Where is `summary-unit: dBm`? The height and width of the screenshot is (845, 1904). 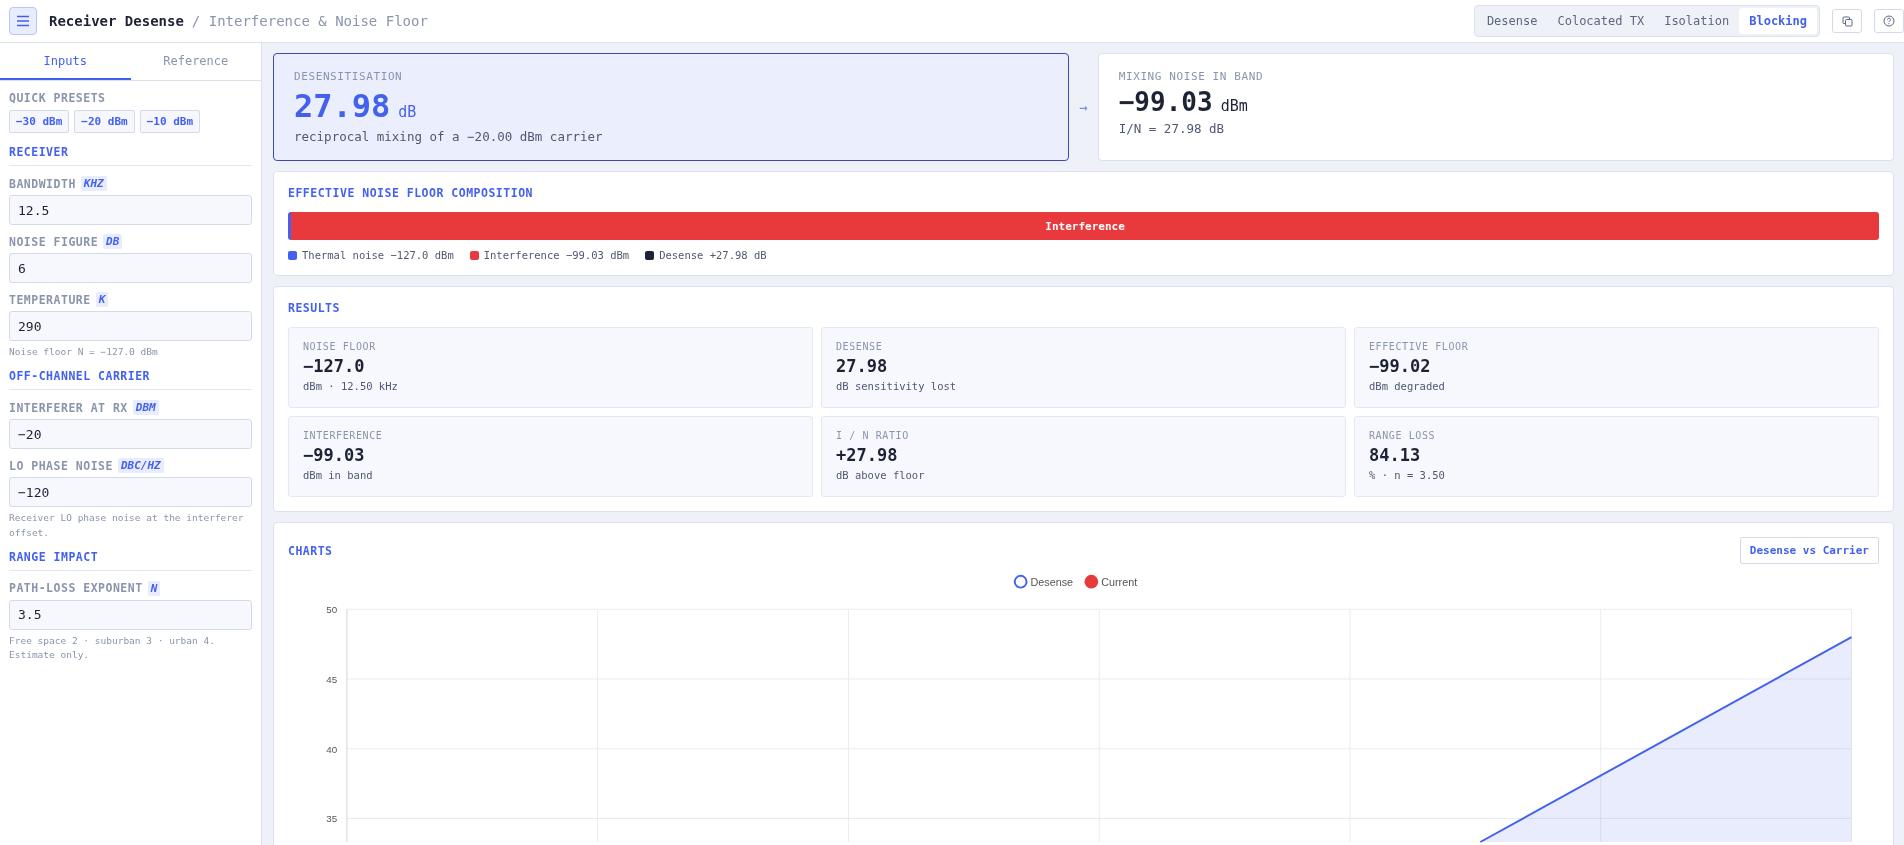
summary-unit: dBm is located at coordinates (1234, 106).